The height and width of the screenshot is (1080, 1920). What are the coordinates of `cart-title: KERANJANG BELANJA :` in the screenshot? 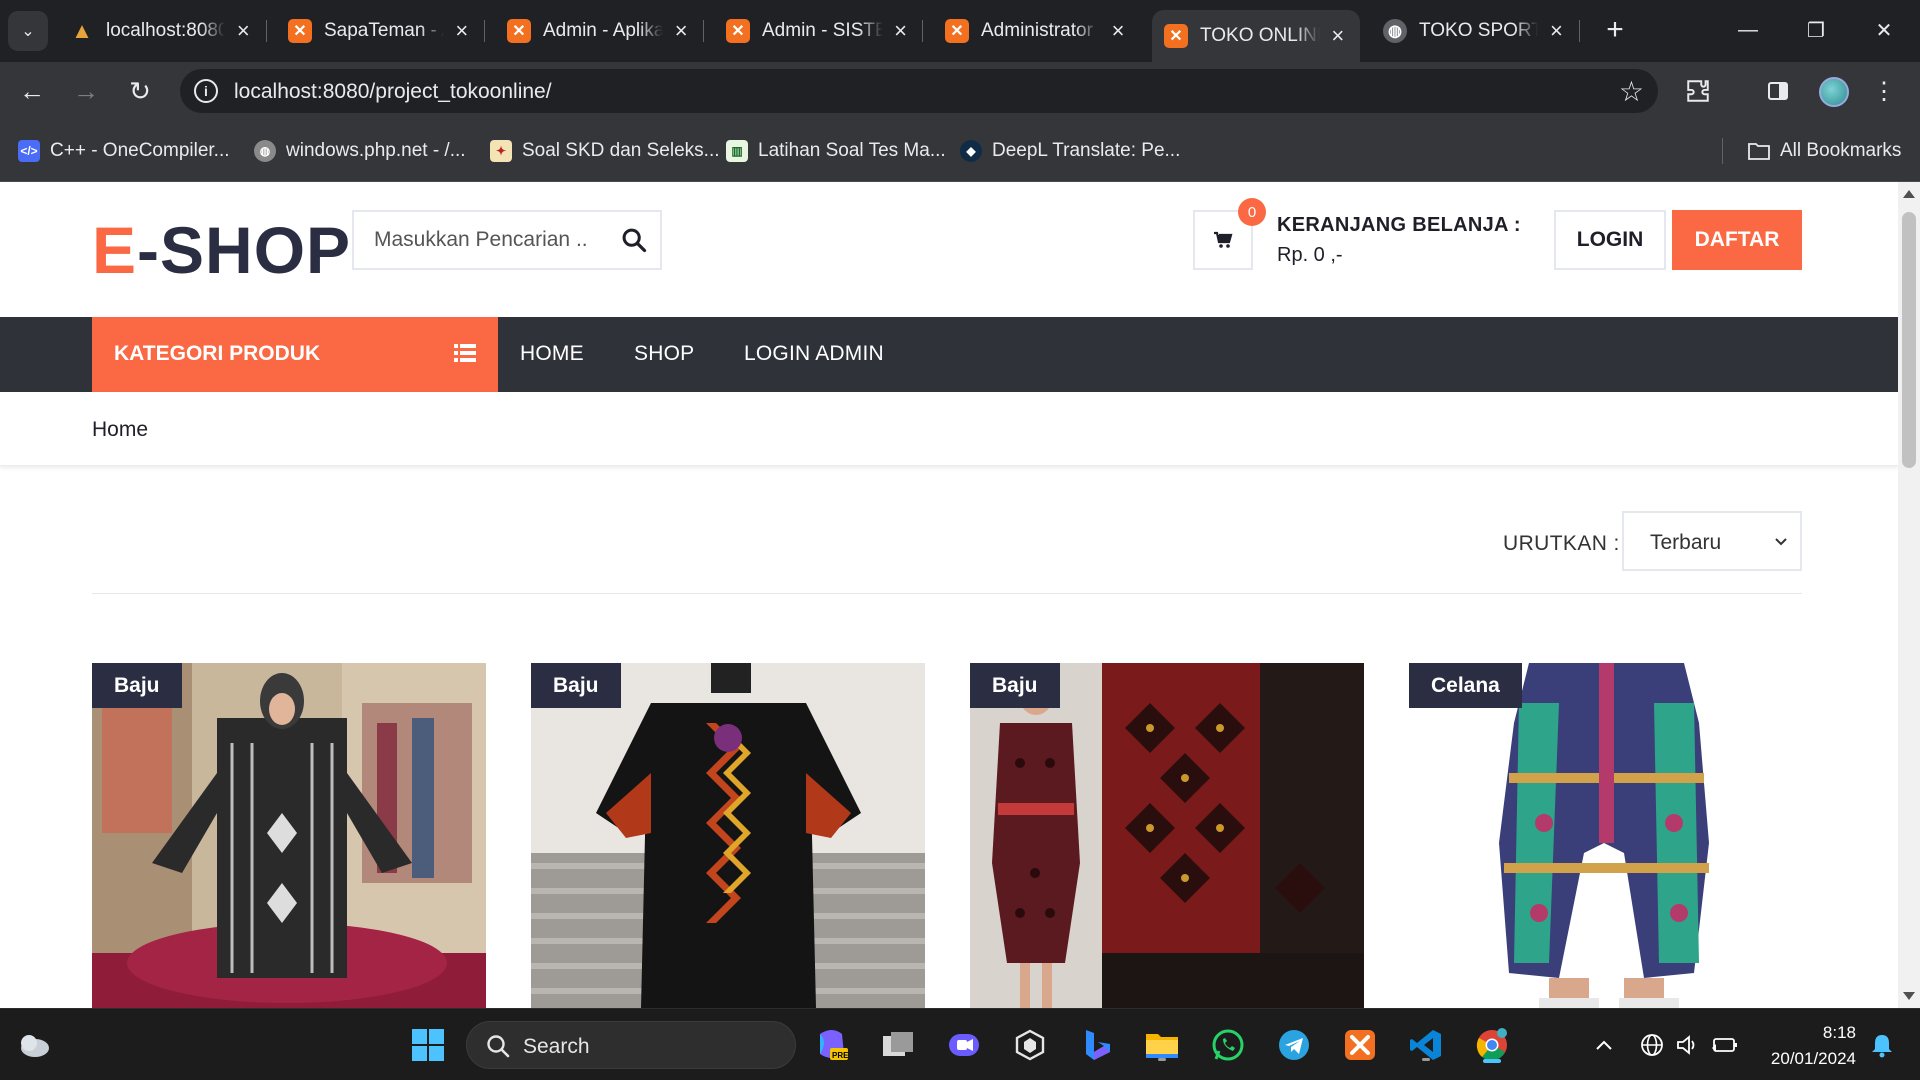 It's located at (1399, 225).